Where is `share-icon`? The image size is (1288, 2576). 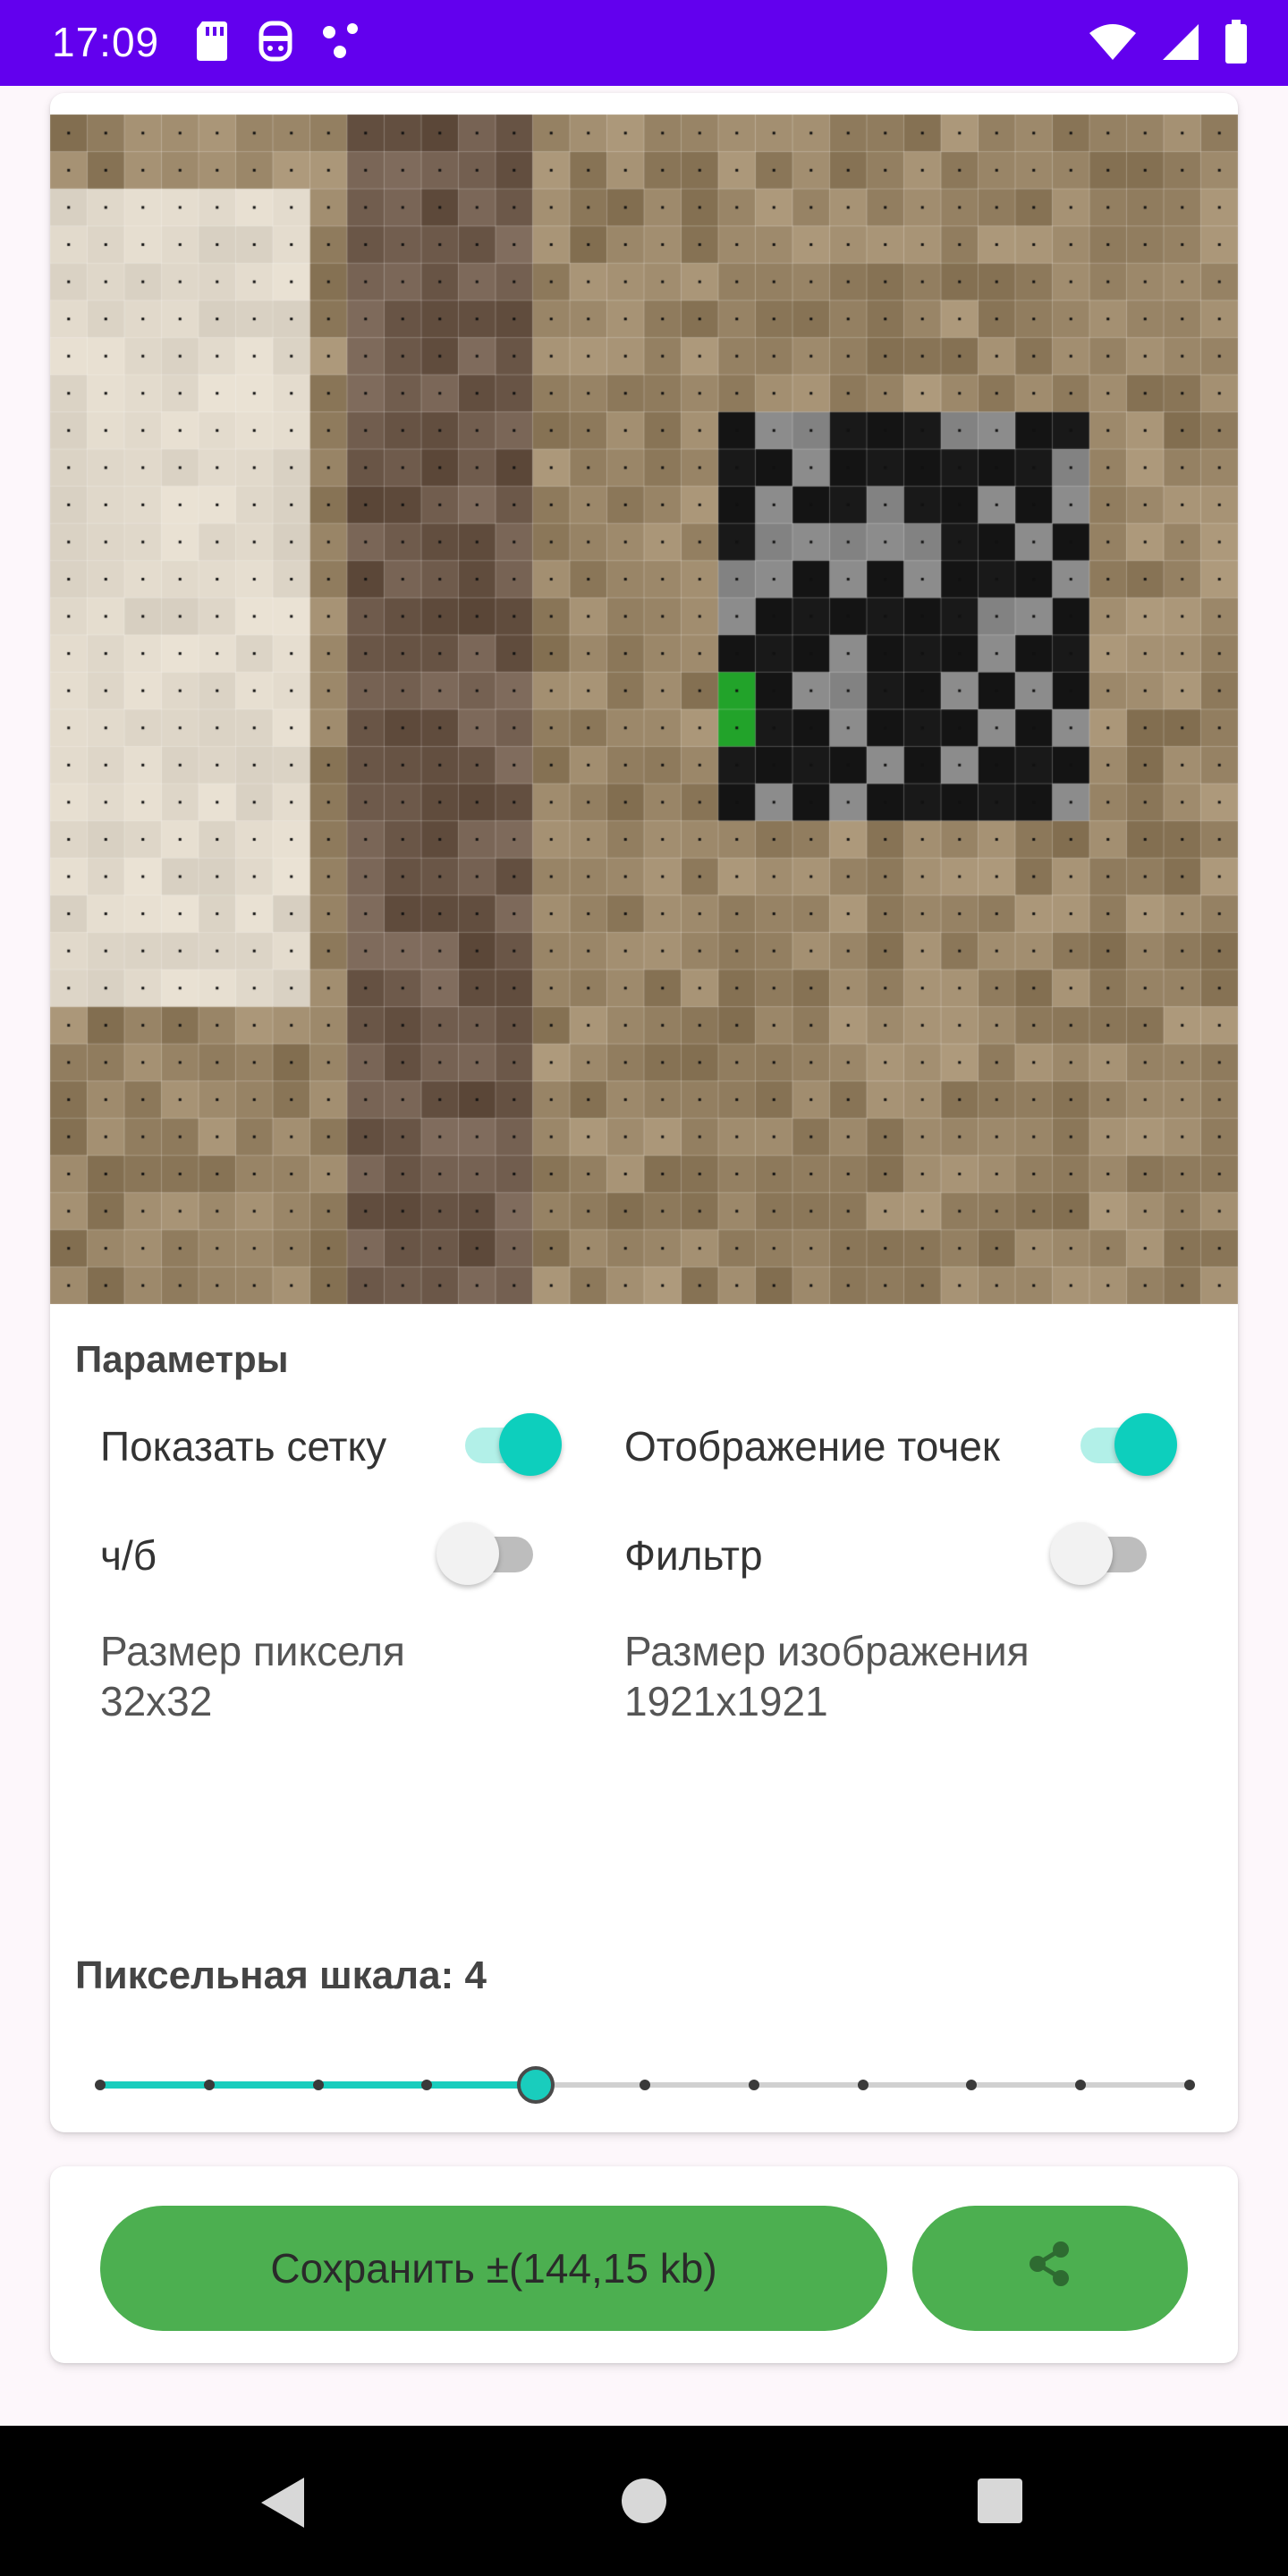 share-icon is located at coordinates (1050, 2269).